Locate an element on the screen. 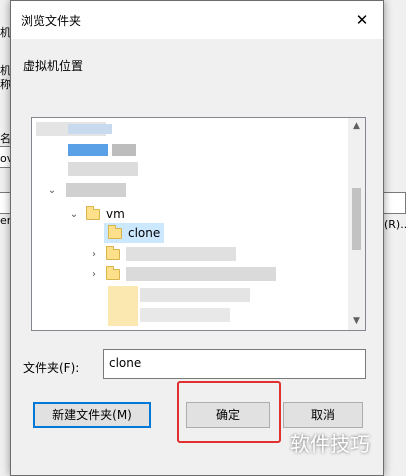 The height and width of the screenshot is (476, 406). cancel-button: 取消 is located at coordinates (323, 415).